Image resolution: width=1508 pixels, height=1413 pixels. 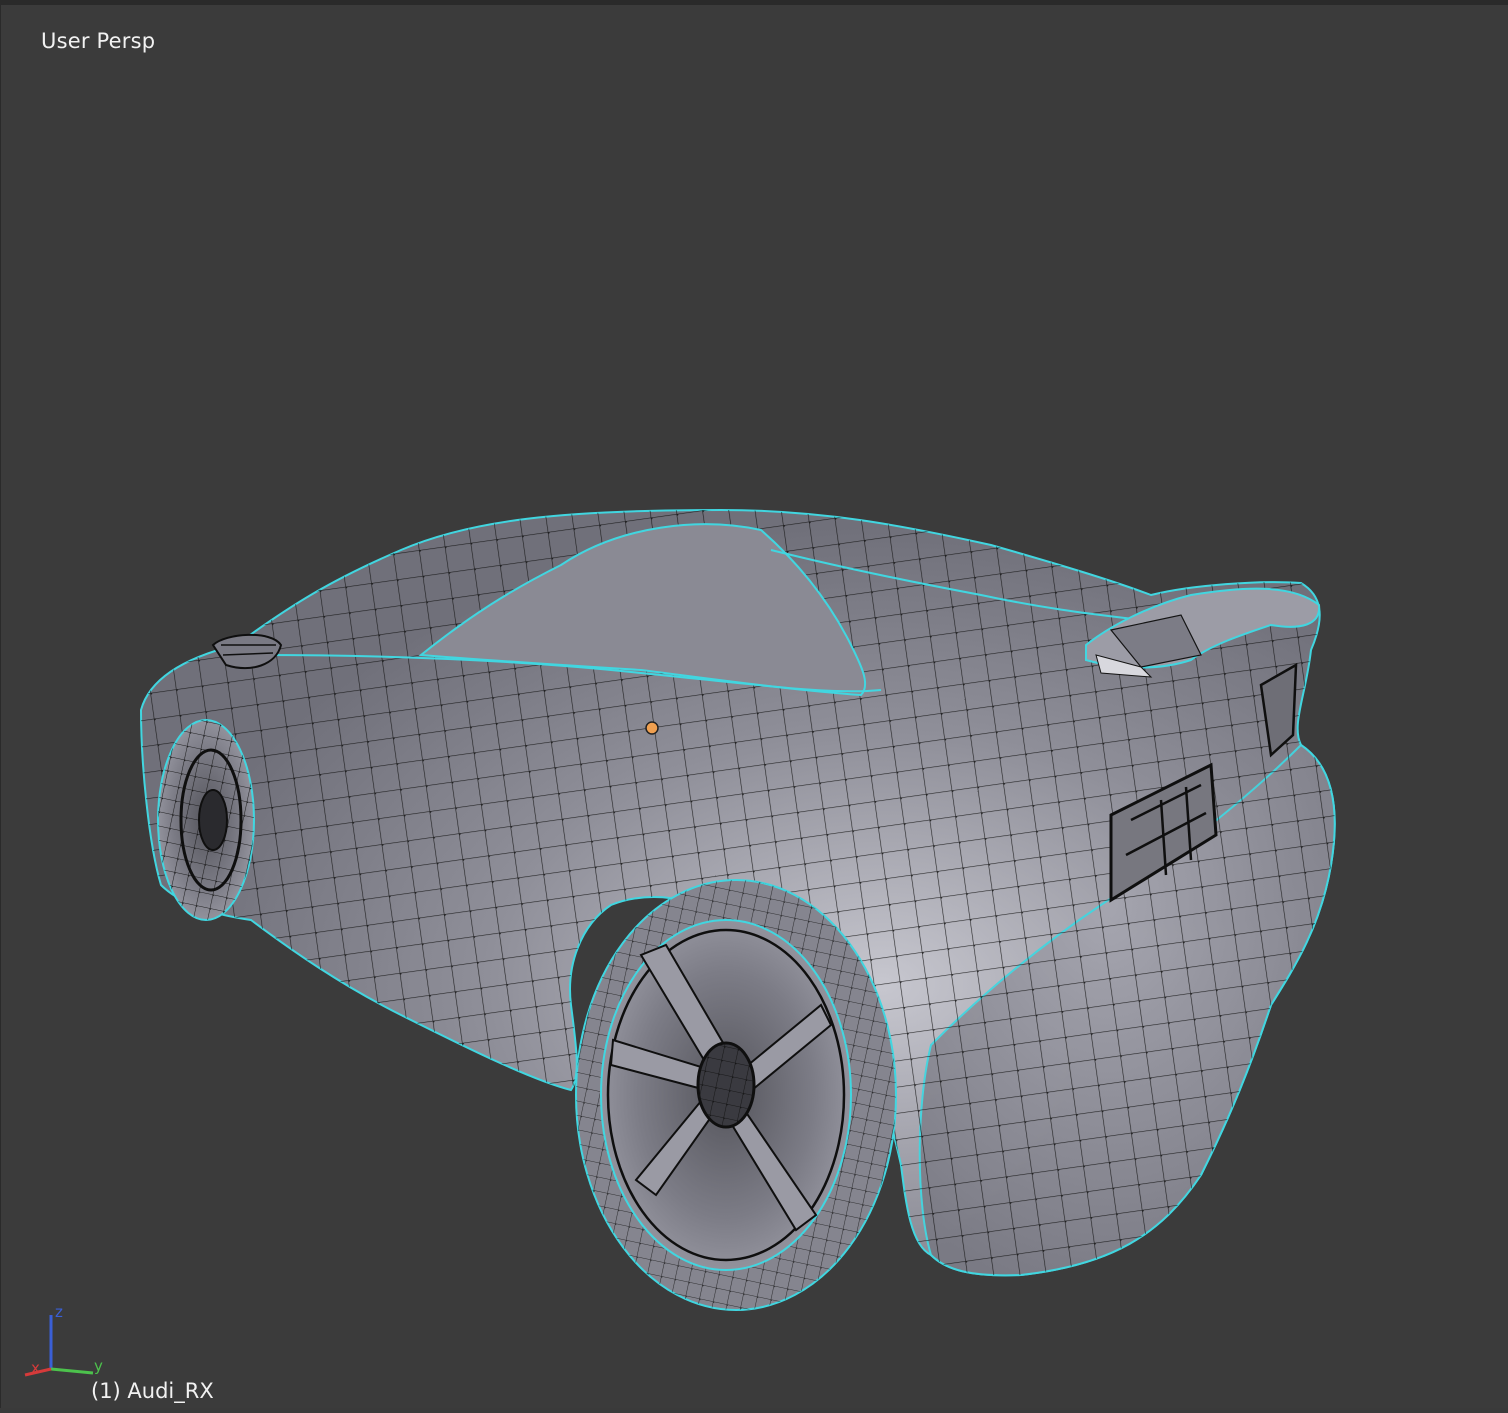 What do you see at coordinates (35, 1368) in the screenshot?
I see `x-axis-label: x` at bounding box center [35, 1368].